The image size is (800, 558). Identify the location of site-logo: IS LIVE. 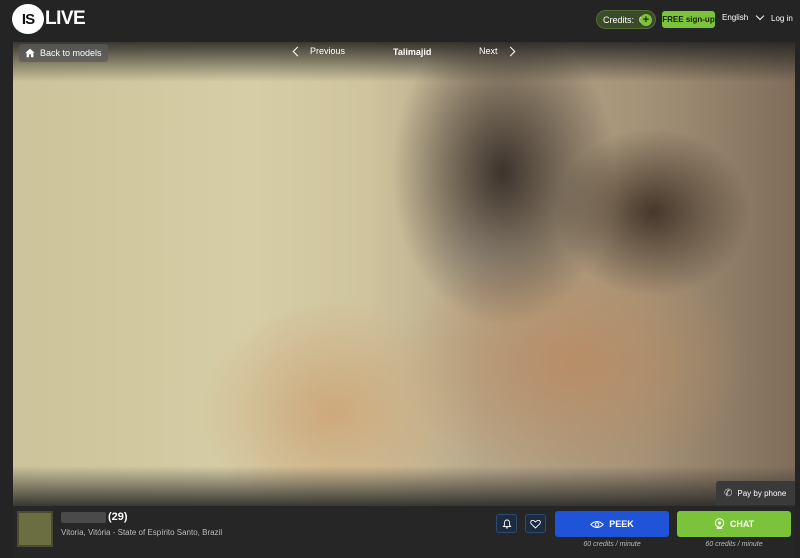
(49, 19).